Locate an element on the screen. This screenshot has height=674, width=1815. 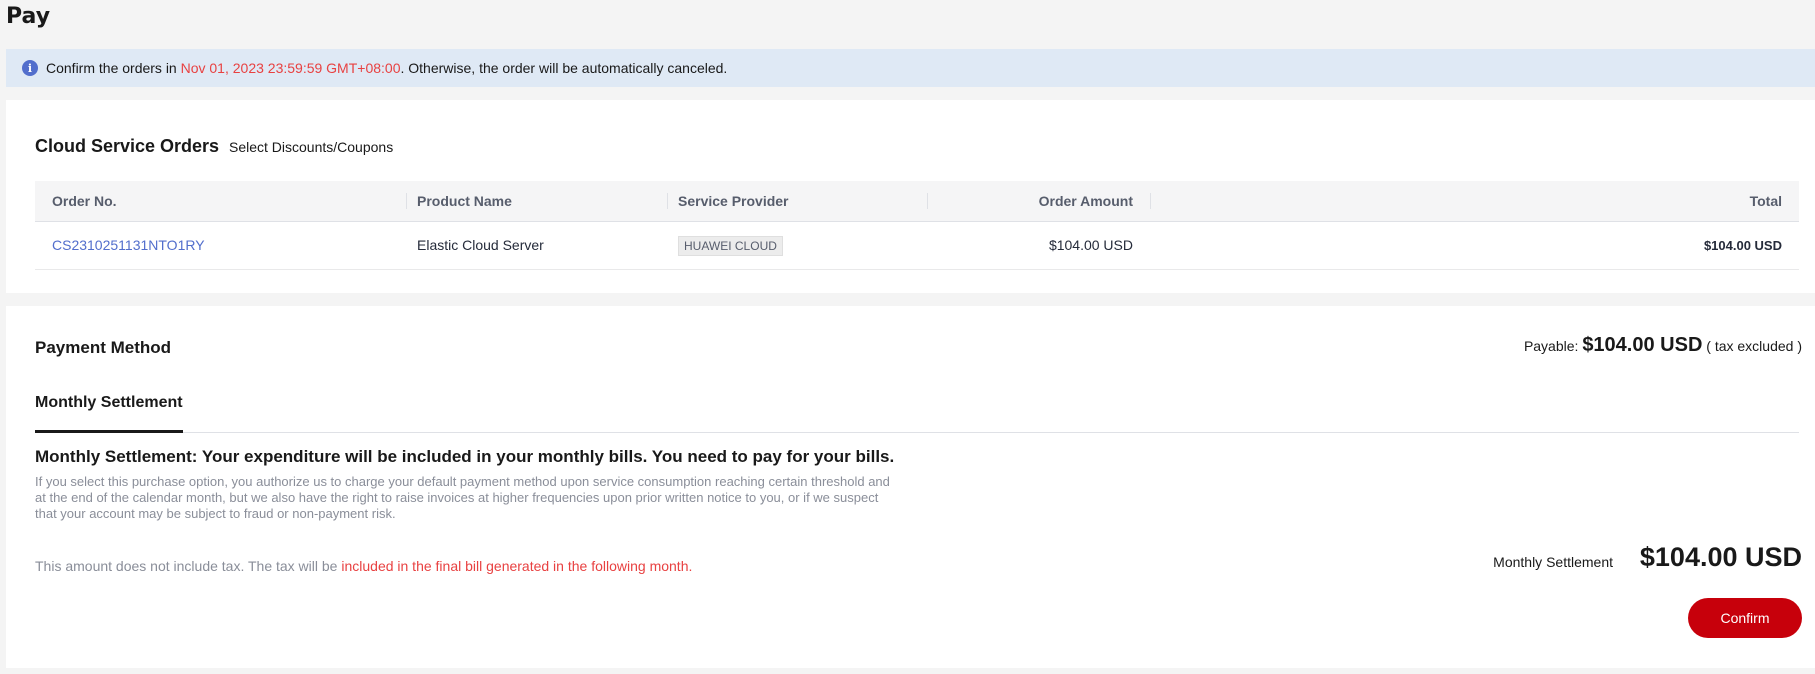
confirm-button: Confirm is located at coordinates (1745, 618).